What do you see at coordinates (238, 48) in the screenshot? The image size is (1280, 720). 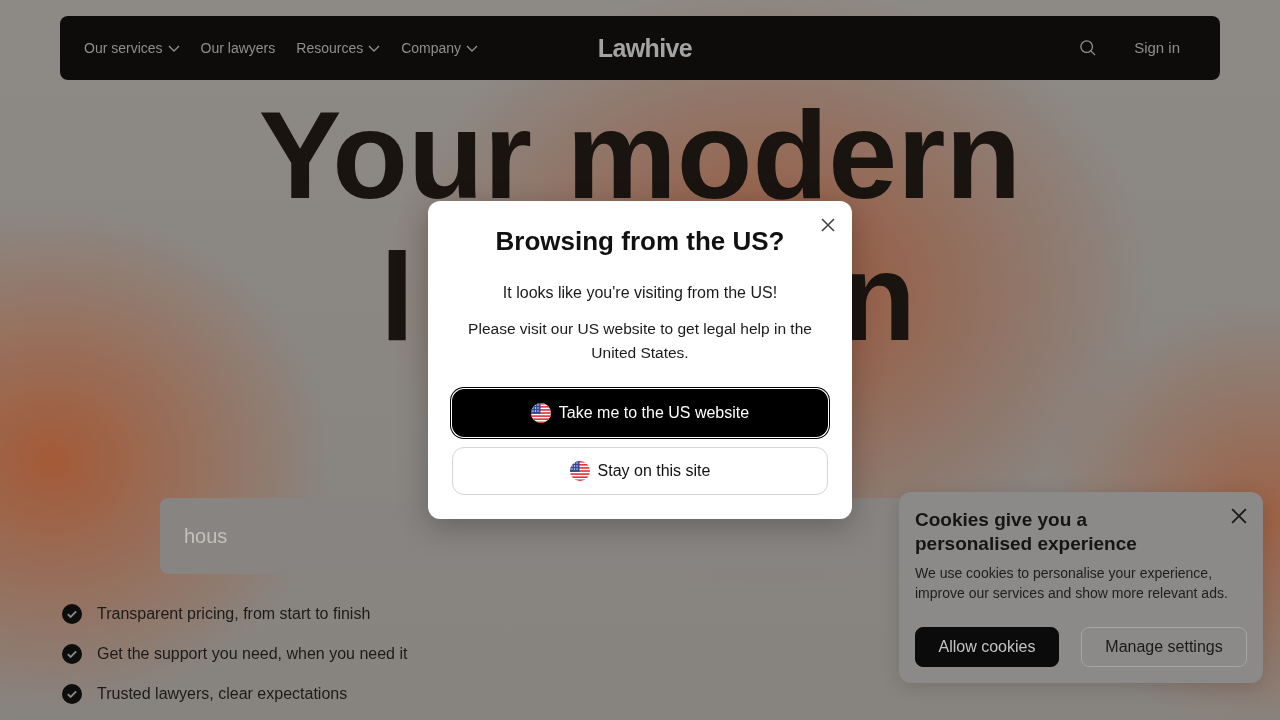 I see `nav-menu-item: Our lawyers` at bounding box center [238, 48].